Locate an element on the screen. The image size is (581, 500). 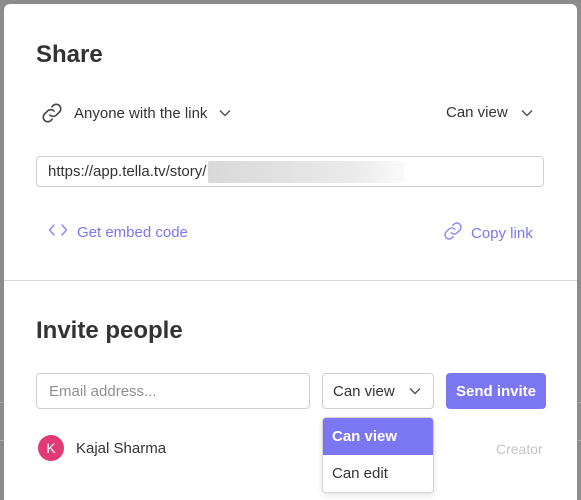
share-url-text: https://app.tella.tv/story/ is located at coordinates (127, 171).